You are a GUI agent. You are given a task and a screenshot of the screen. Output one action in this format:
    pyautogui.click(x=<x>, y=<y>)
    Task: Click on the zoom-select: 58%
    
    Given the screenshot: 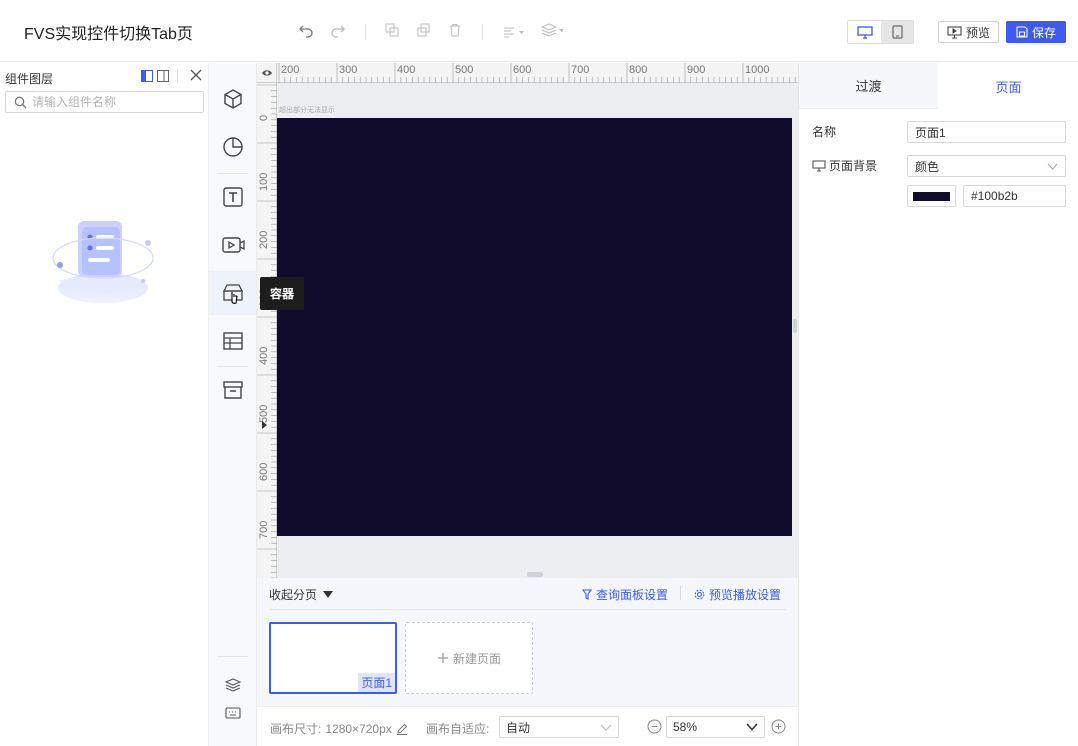 What is the action you would take?
    pyautogui.click(x=715, y=727)
    